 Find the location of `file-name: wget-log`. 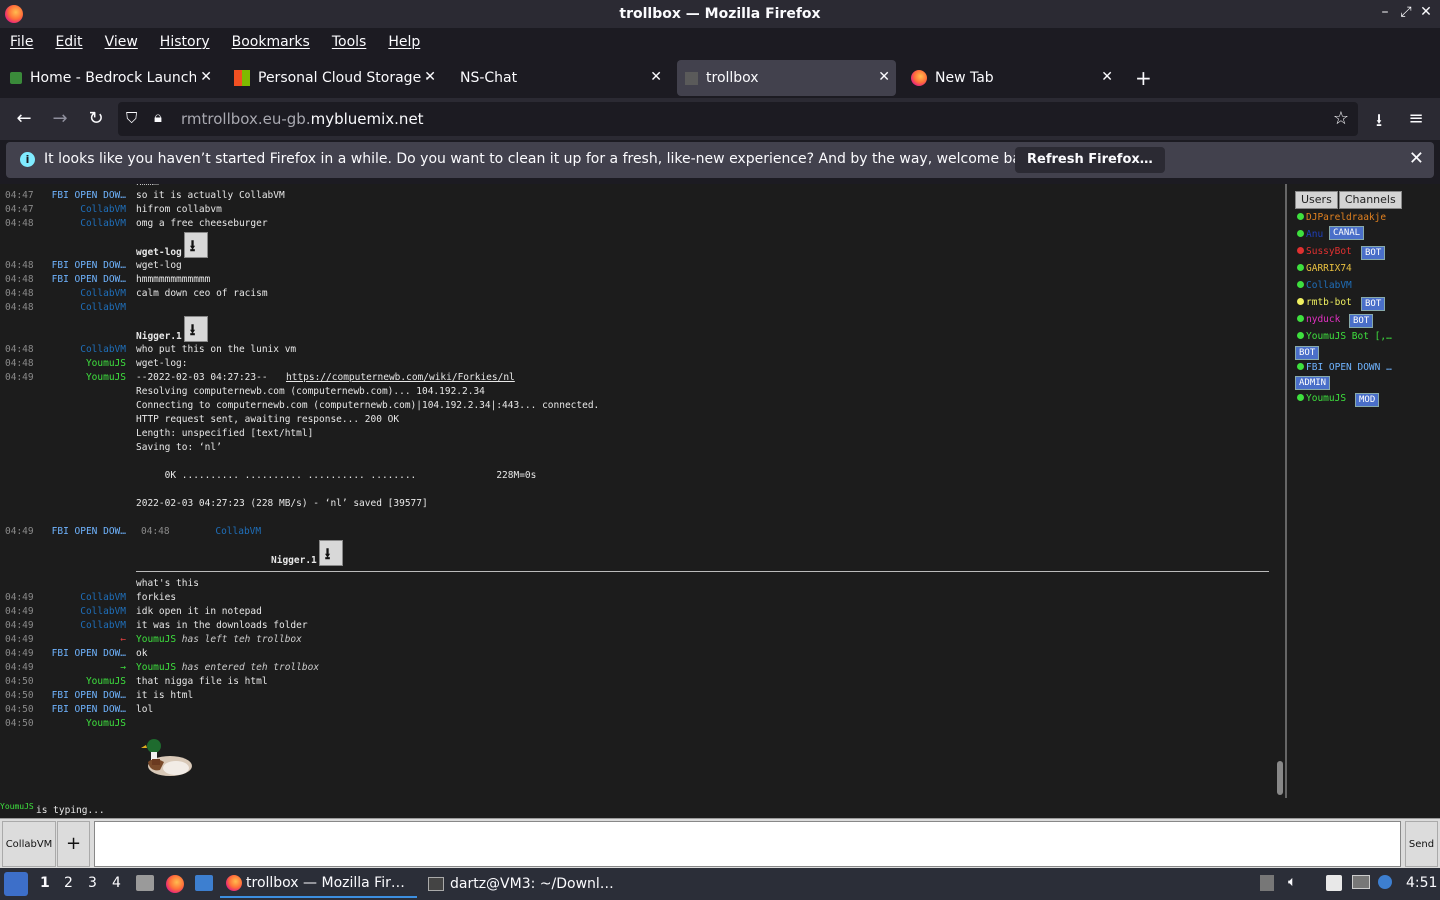

file-name: wget-log is located at coordinates (159, 252).